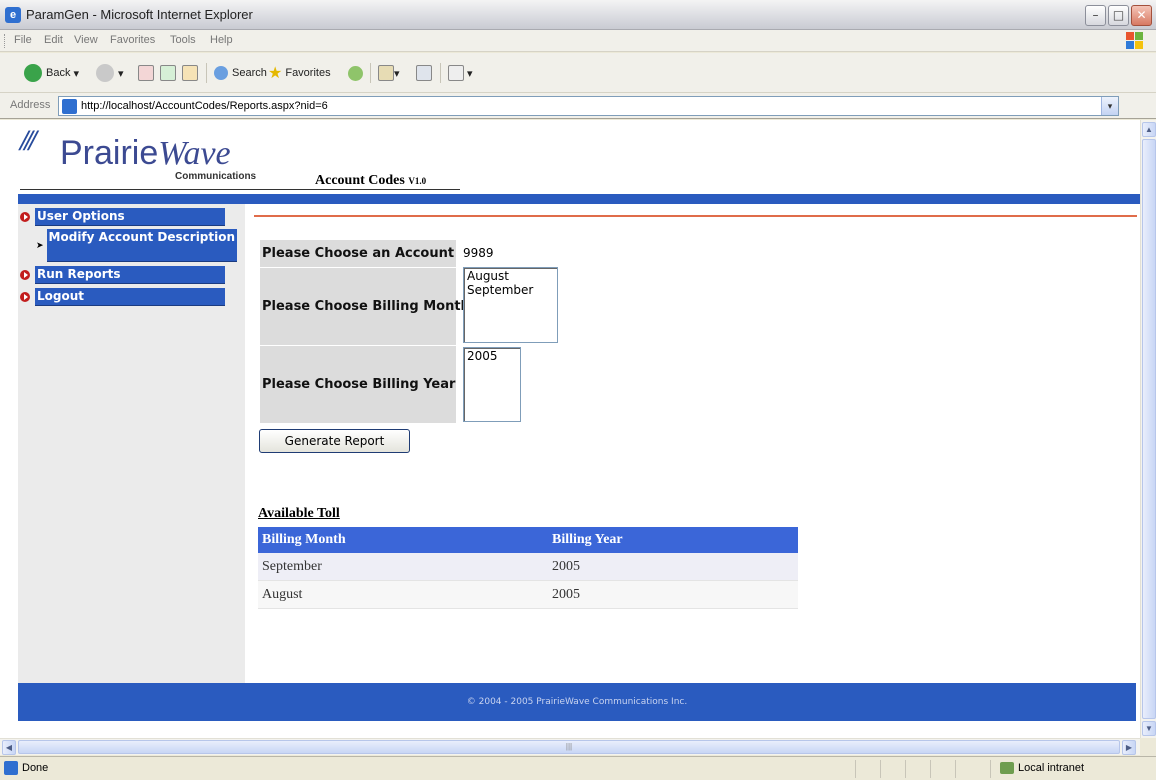  Describe the element at coordinates (292, 566) in the screenshot. I see `billing-month-cell: September` at that location.